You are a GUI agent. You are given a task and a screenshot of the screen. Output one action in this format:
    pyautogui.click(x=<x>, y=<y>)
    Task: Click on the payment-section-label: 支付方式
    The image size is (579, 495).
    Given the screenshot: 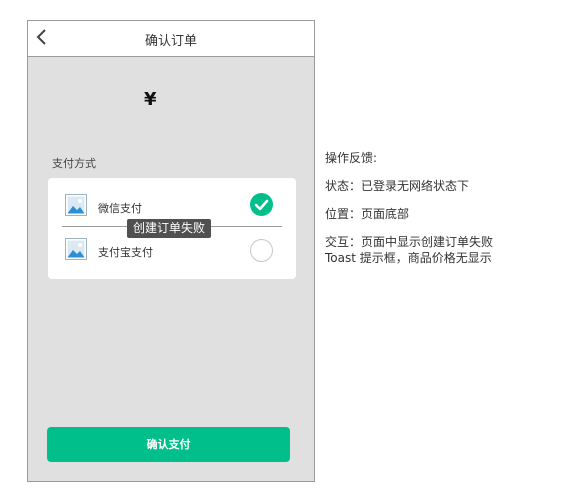 What is the action you would take?
    pyautogui.click(x=74, y=163)
    